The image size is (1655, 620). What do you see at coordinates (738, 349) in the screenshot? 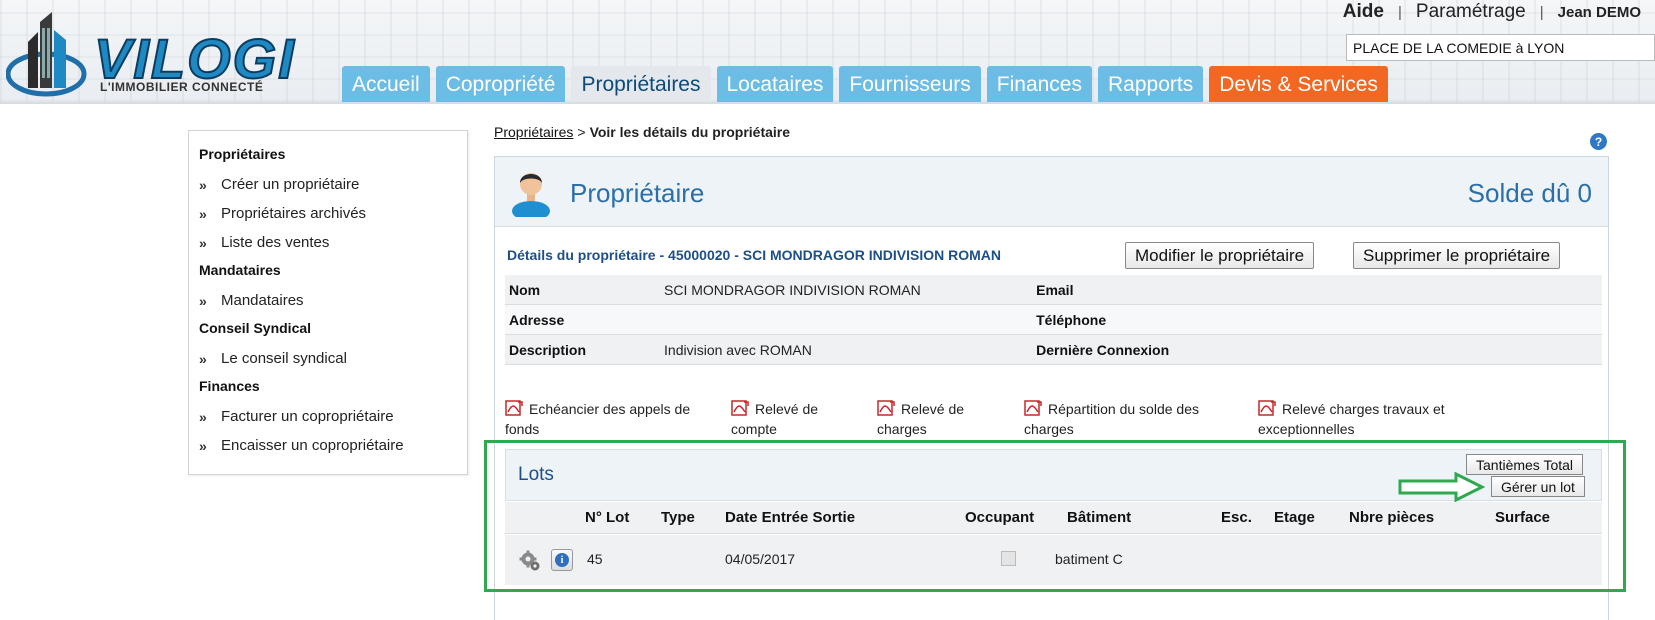
I see `field-value: Indivision avec ROMAN` at bounding box center [738, 349].